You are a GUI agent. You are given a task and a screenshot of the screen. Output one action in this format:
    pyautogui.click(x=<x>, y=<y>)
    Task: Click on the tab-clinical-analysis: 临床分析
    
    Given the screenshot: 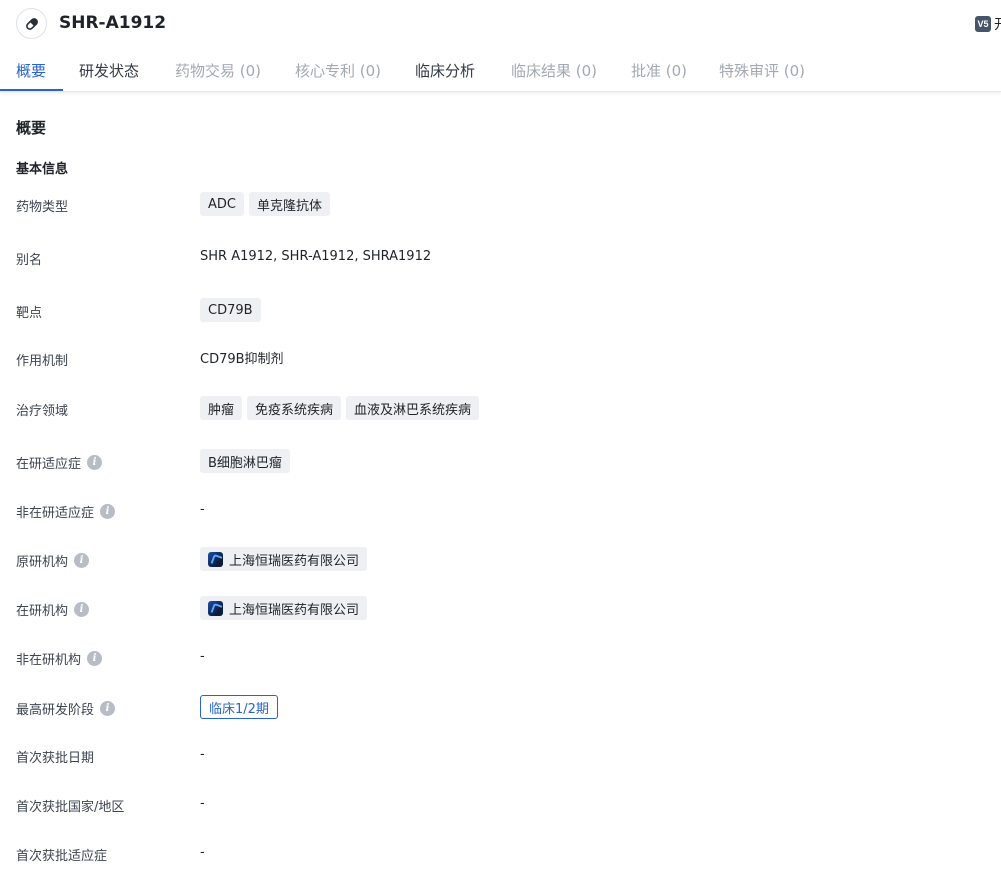 What is the action you would take?
    pyautogui.click(x=445, y=72)
    